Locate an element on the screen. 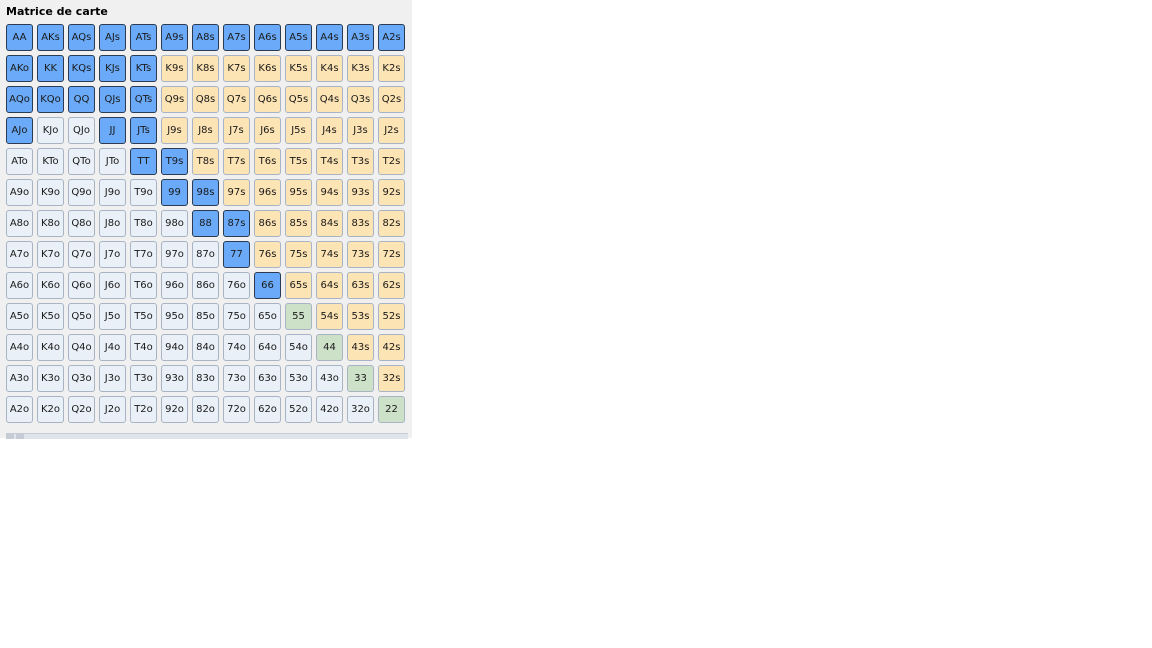 The height and width of the screenshot is (648, 1152). hand-cell: J6o is located at coordinates (112, 285).